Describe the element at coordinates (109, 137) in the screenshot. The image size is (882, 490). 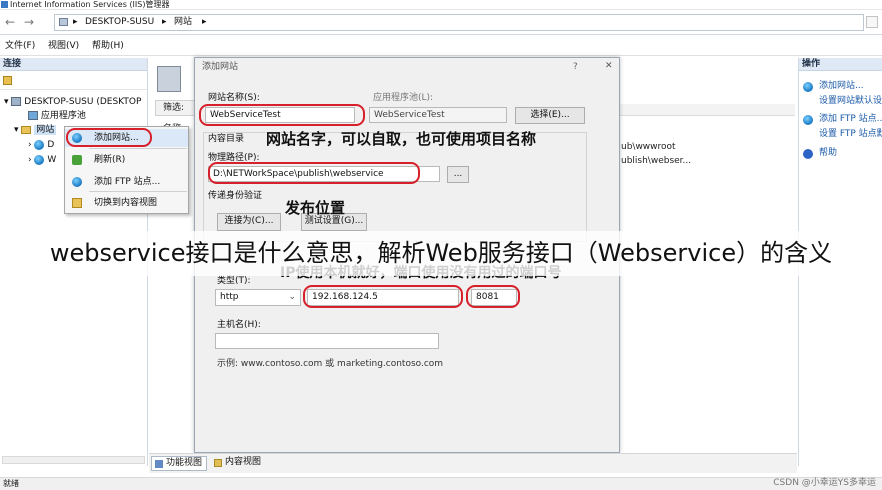
I see `annotation-circle-add-website` at that location.